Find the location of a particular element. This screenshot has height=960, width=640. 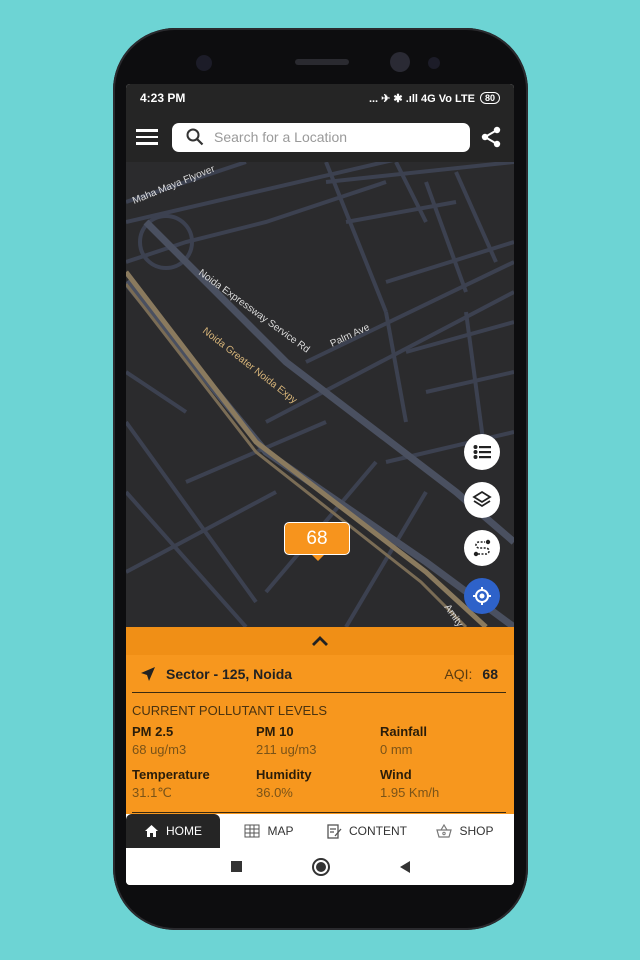

edit-document-icon is located at coordinates (334, 831).